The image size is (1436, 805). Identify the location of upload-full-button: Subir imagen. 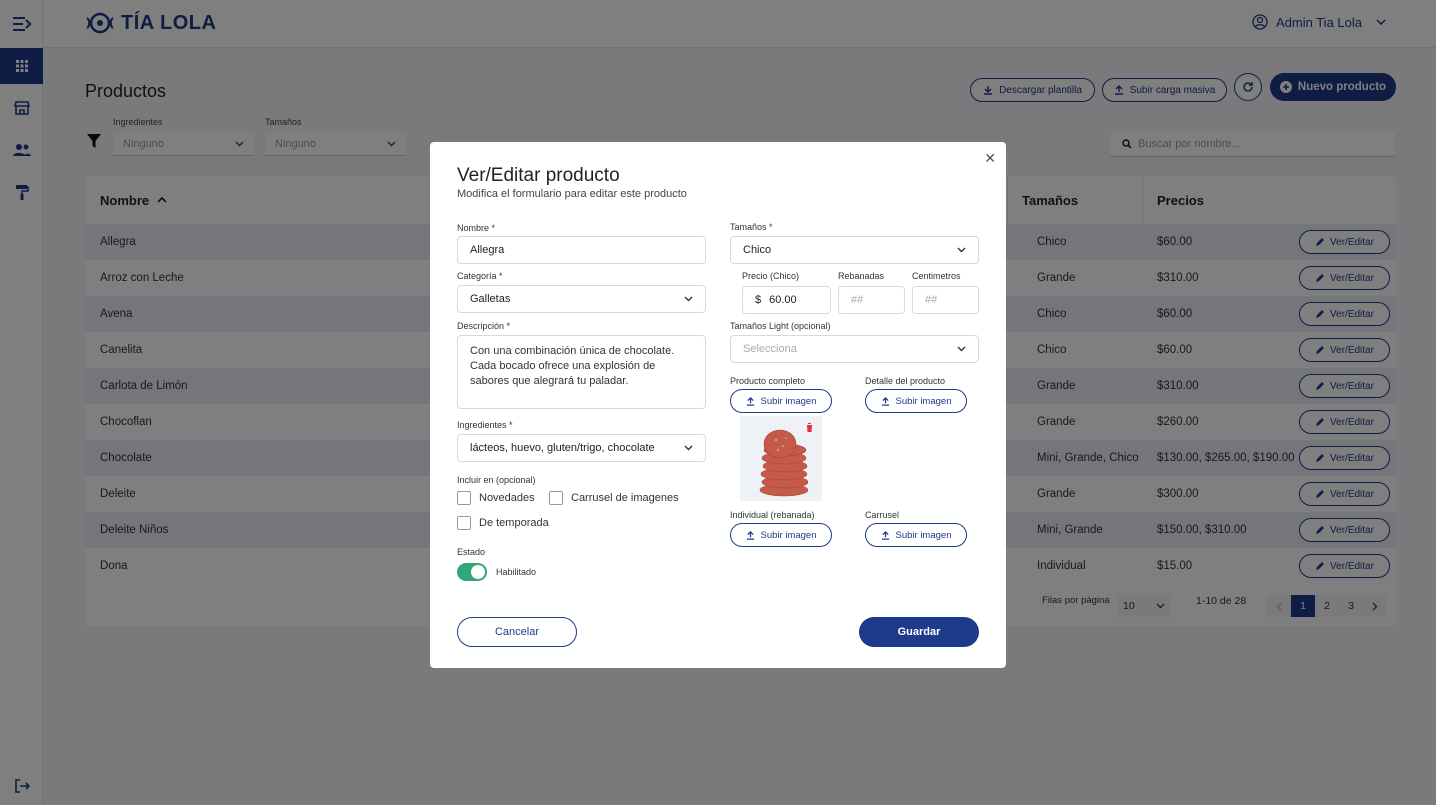
(781, 401).